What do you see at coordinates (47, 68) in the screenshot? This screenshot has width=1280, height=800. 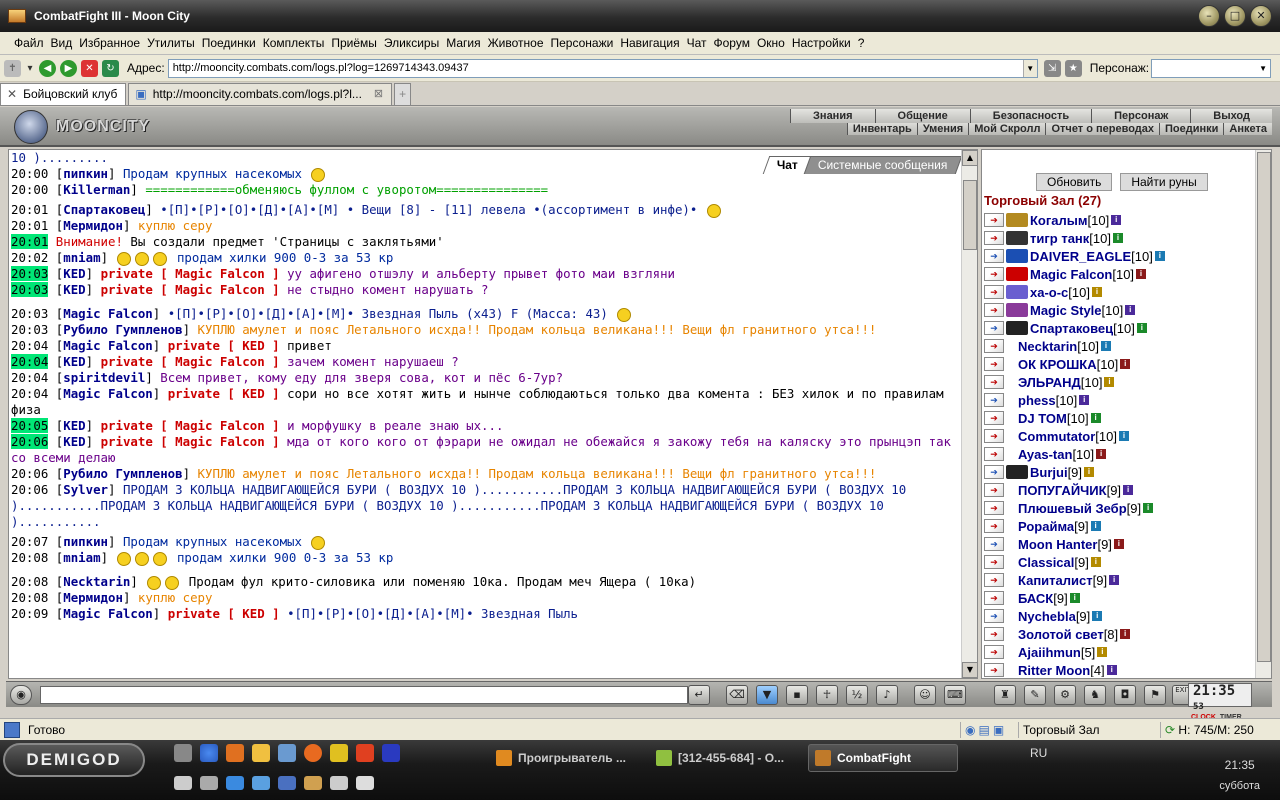 I see `back-icon: ◀` at bounding box center [47, 68].